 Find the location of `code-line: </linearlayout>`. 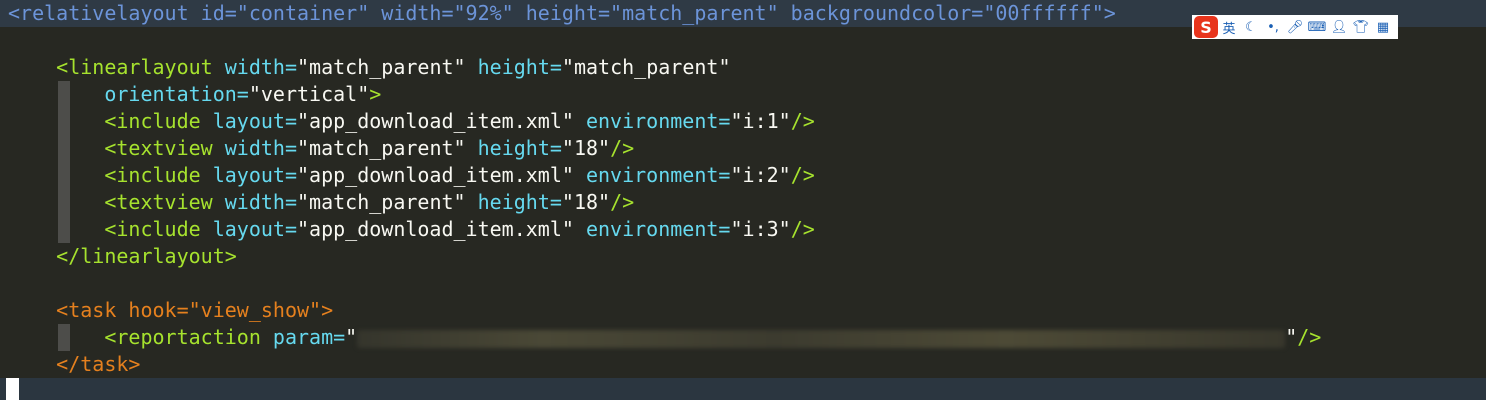

code-line: </linearlayout> is located at coordinates (118, 256).